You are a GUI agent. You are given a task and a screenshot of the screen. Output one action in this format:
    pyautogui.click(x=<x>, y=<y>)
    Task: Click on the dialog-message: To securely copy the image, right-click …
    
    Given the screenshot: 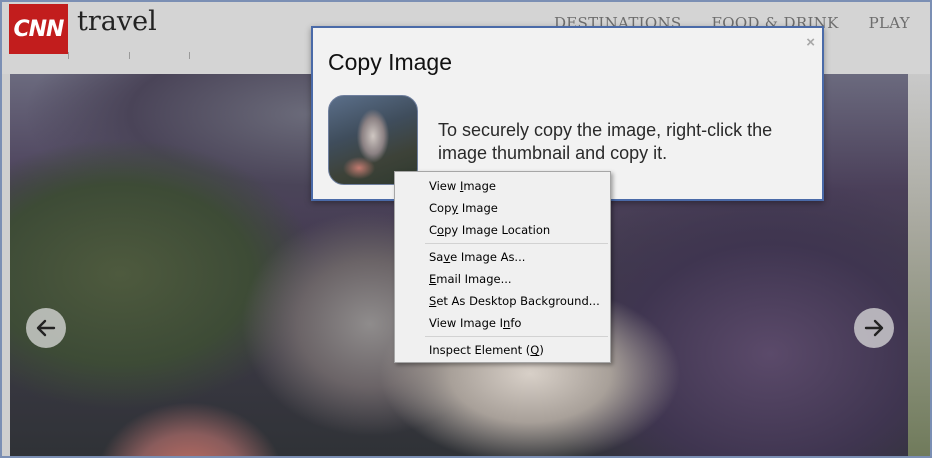 What is the action you would take?
    pyautogui.click(x=605, y=141)
    